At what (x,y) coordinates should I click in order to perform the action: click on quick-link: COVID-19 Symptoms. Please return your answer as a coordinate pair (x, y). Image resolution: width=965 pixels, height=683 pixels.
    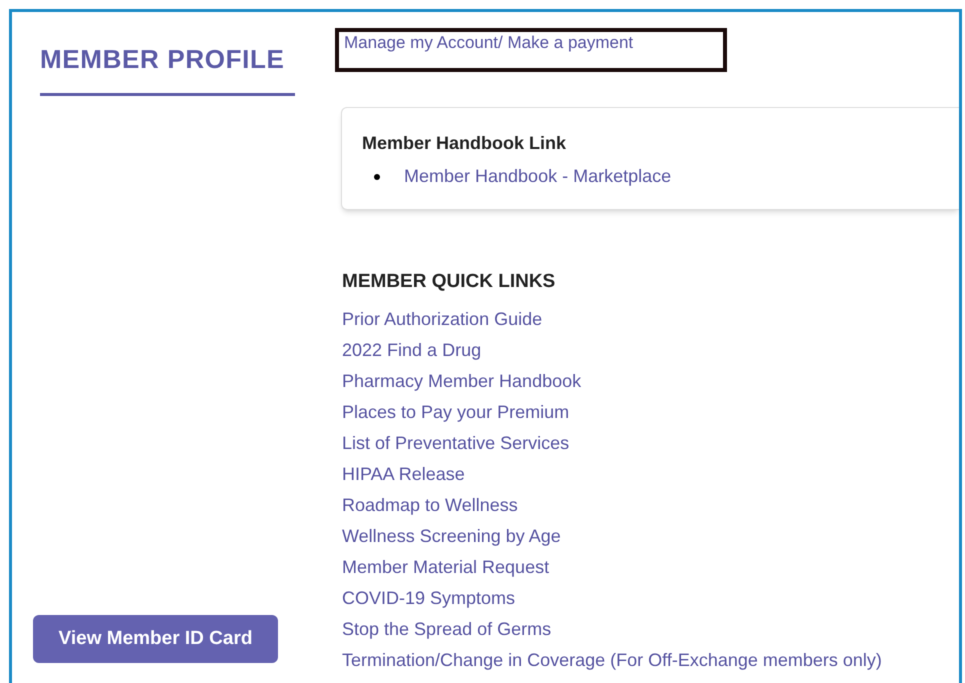
    Looking at the image, I should click on (650, 598).